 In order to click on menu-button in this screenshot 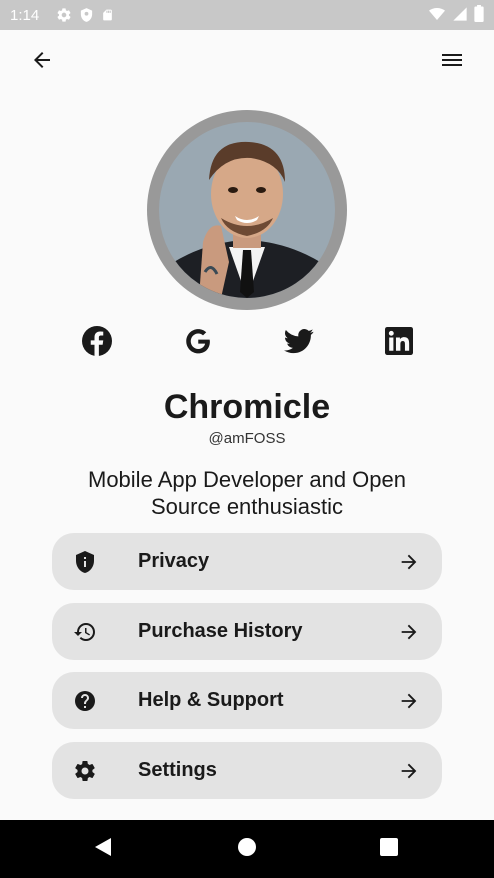, I will do `click(452, 62)`.